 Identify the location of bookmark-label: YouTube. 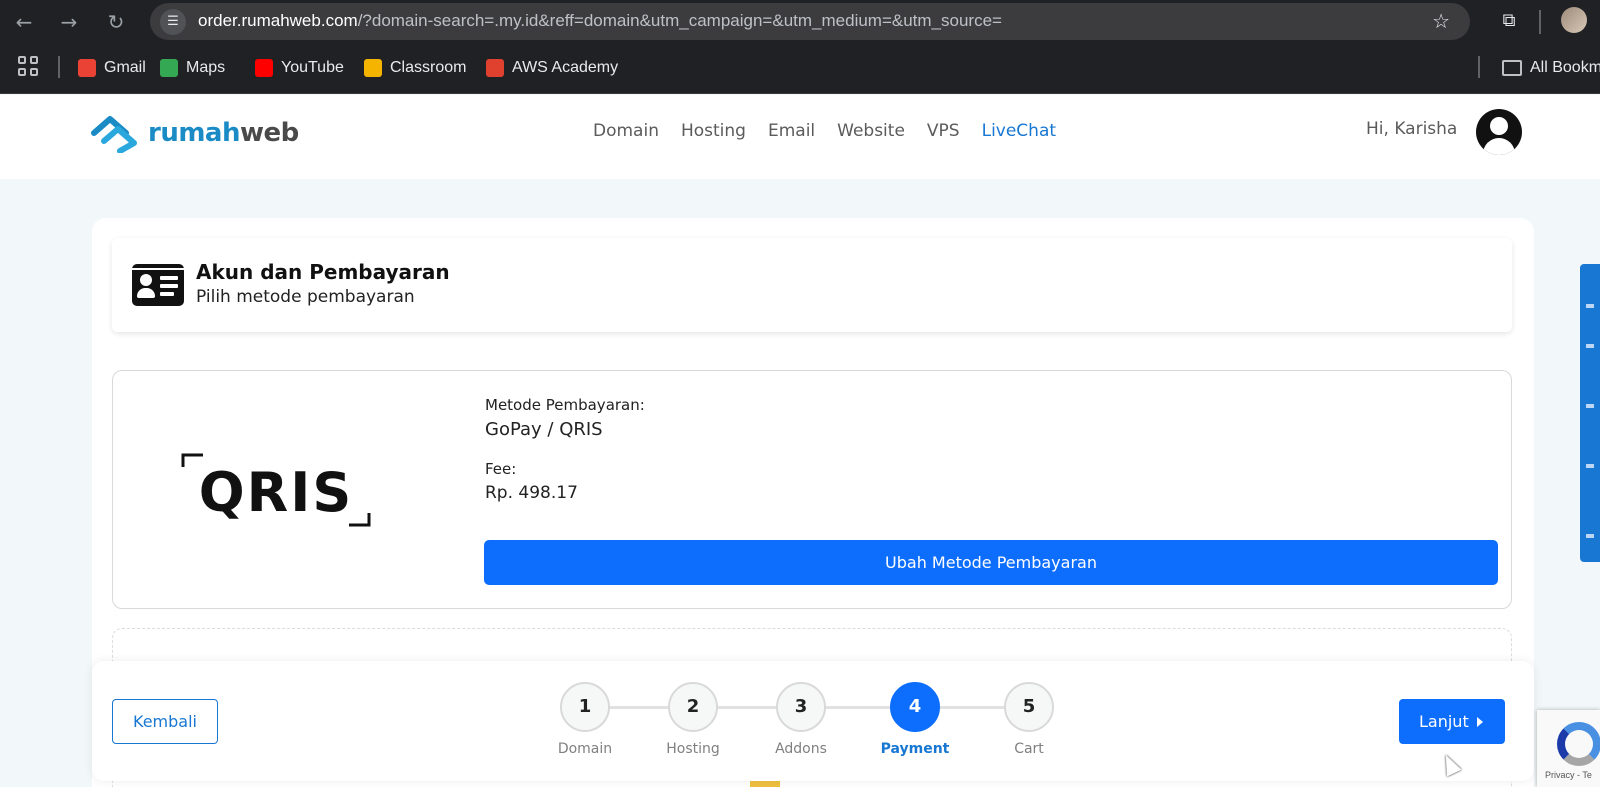
(312, 67).